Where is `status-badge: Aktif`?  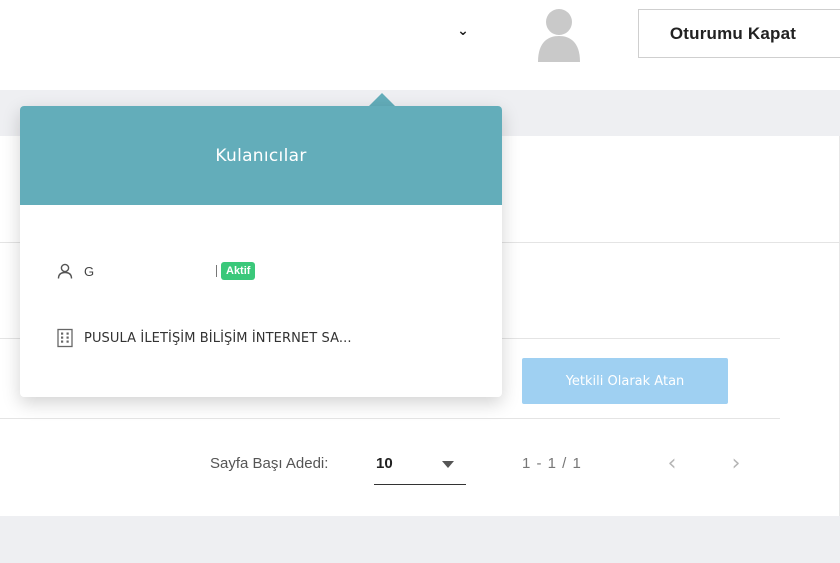 status-badge: Aktif is located at coordinates (238, 271).